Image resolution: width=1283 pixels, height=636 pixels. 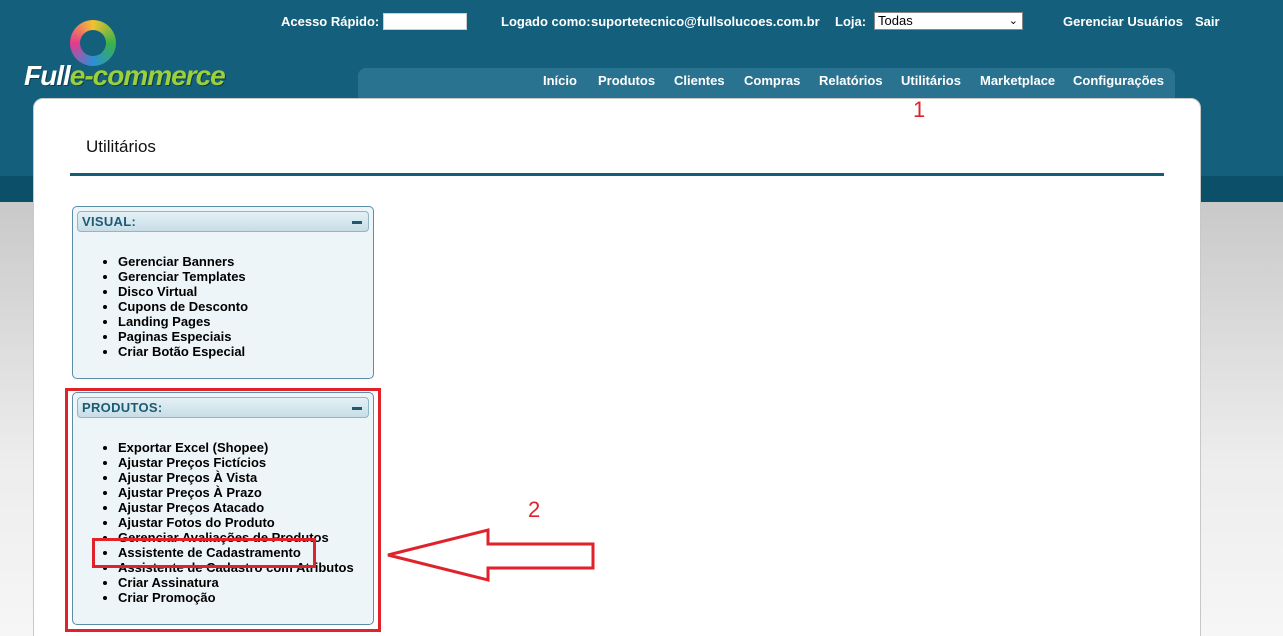 I want to click on annotation-highlight-item, so click(x=204, y=553).